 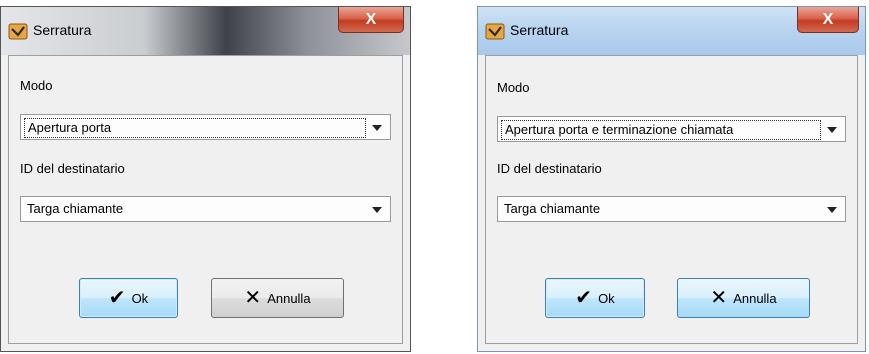 I want to click on mode-value: Apertura porta e terminazione chiamata, so click(x=661, y=130).